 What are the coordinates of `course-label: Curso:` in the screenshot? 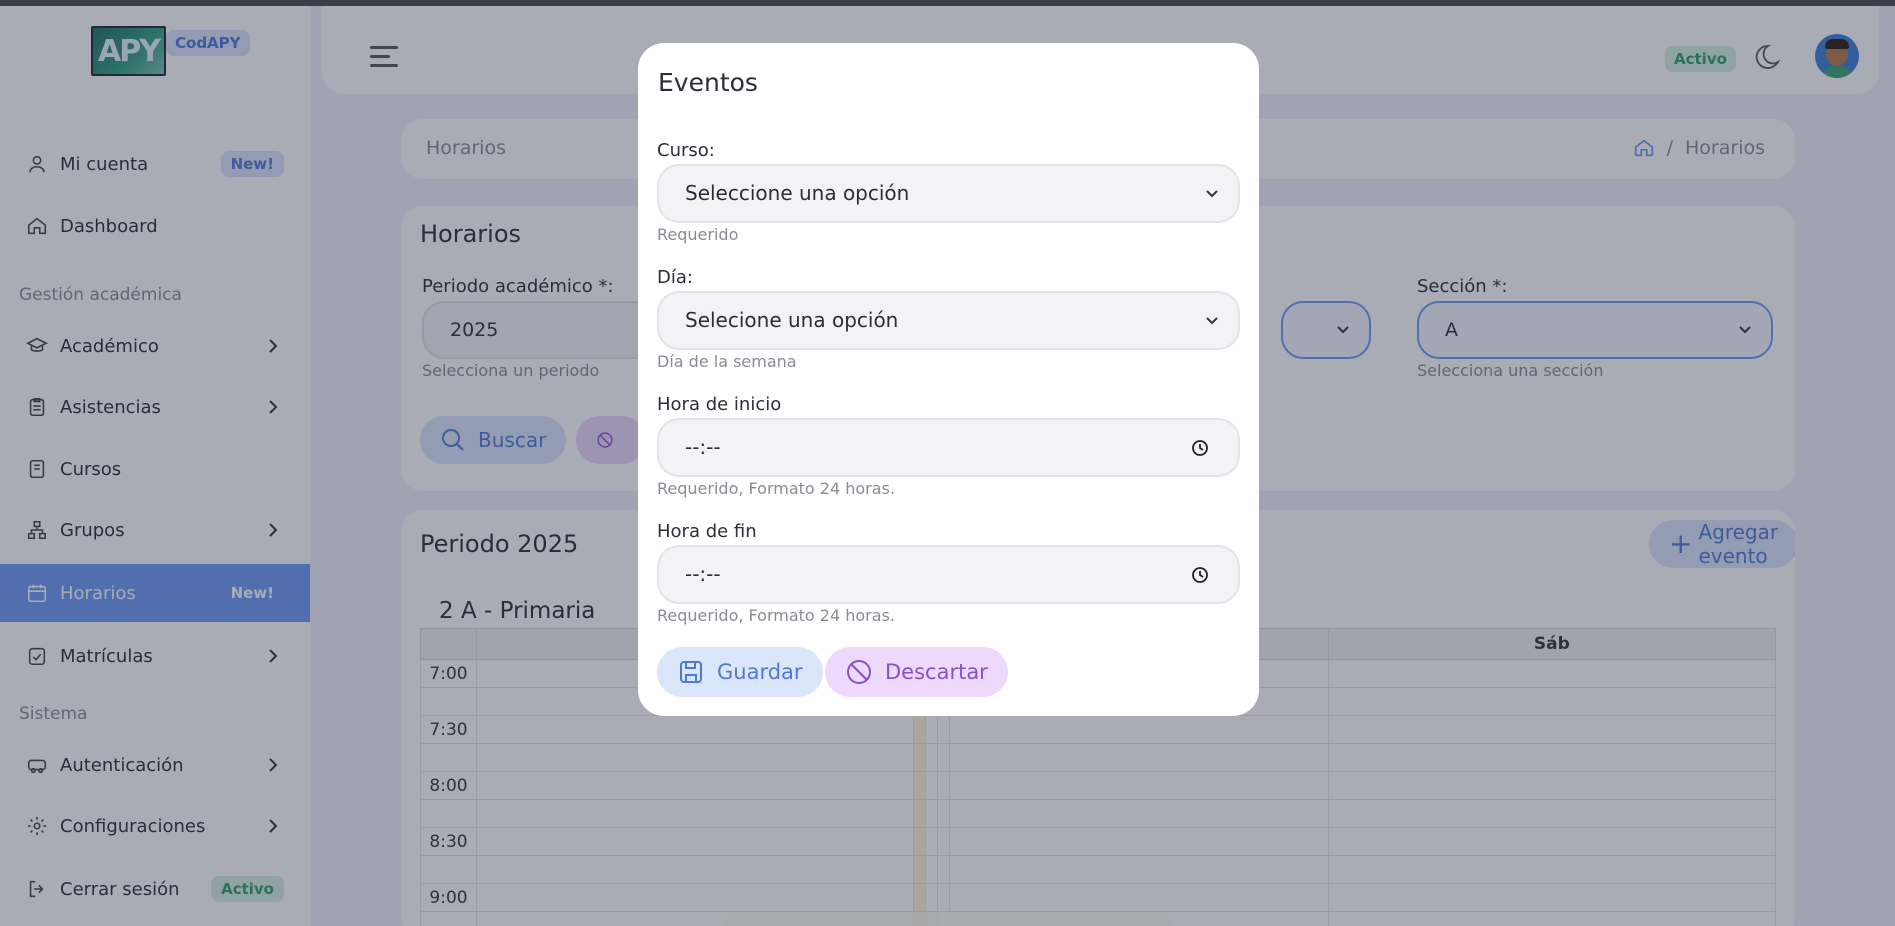 It's located at (686, 150).